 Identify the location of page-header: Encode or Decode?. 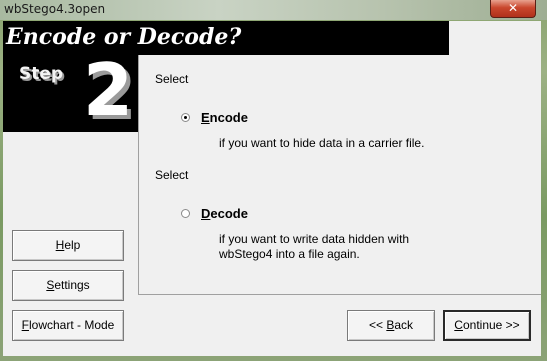
(226, 38).